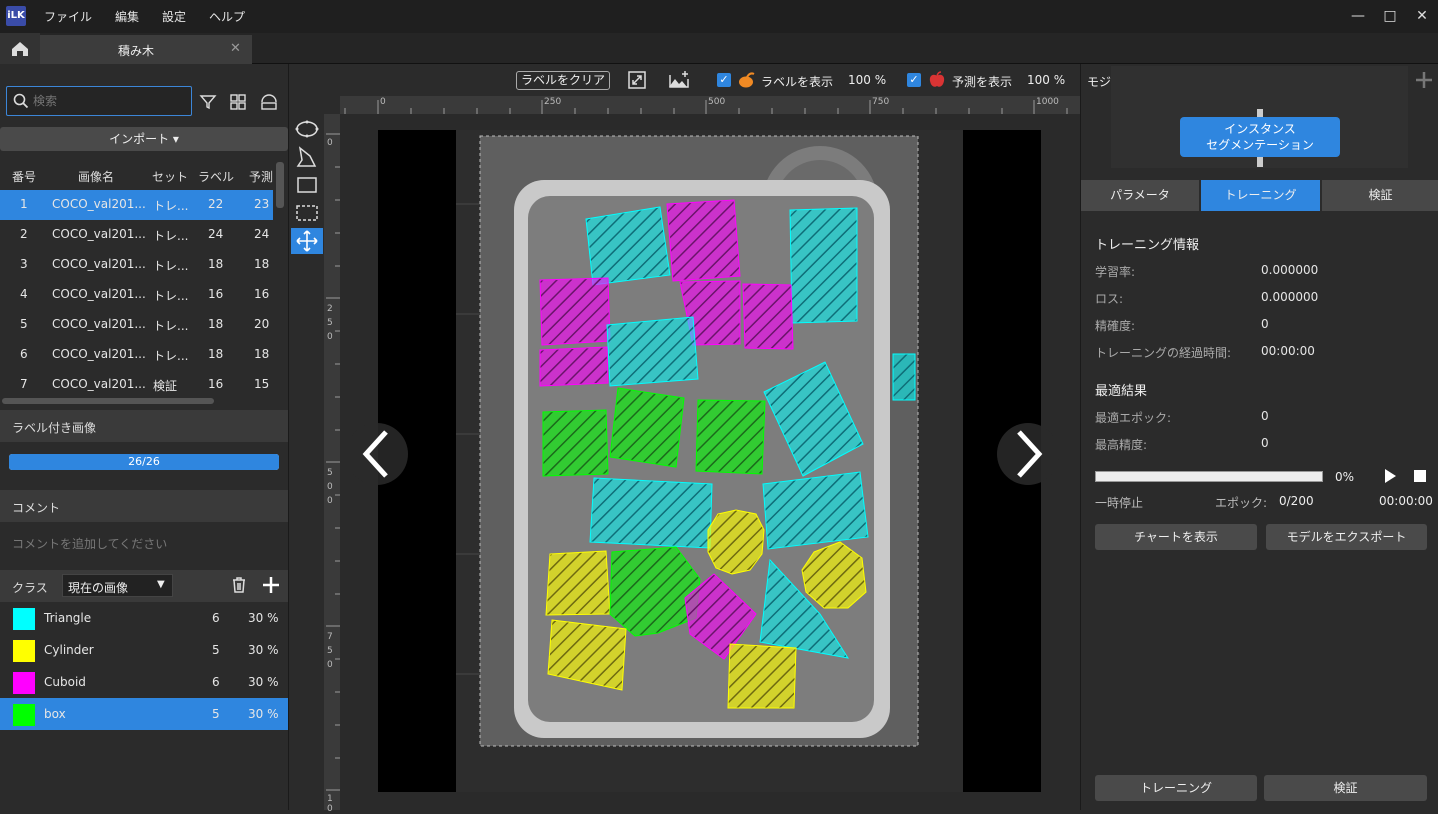 The height and width of the screenshot is (814, 1438). Describe the element at coordinates (1260, 195) in the screenshot. I see `tab-training: トレーニング` at that location.